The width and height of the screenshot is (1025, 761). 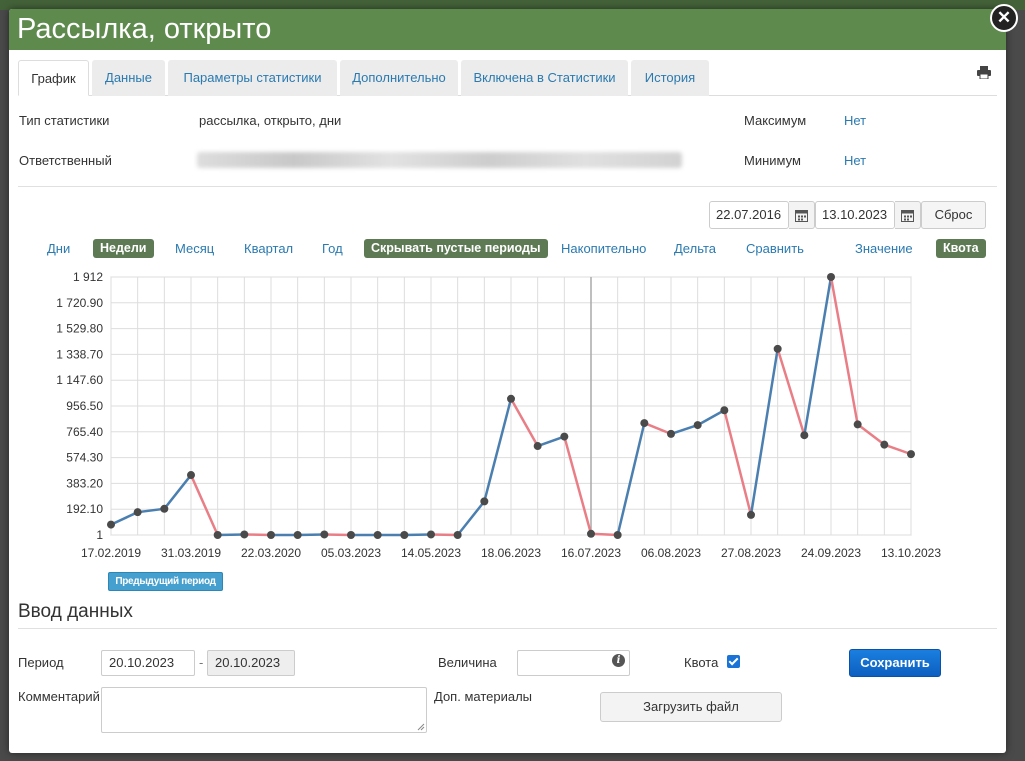 What do you see at coordinates (252, 78) in the screenshot?
I see `tab-stat-params: Параметры статистики` at bounding box center [252, 78].